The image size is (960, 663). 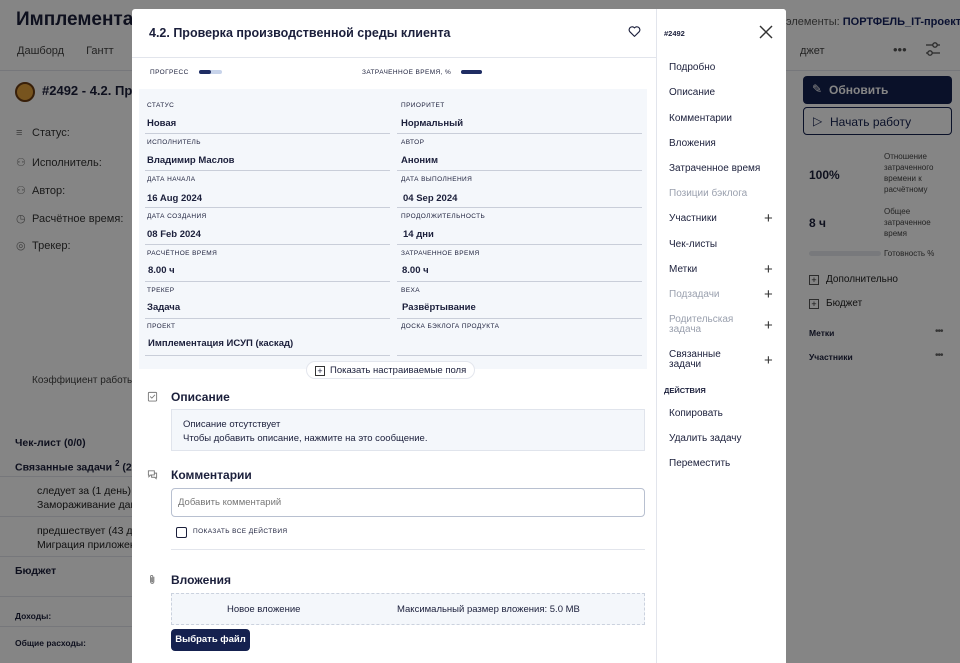 I want to click on description-empty: Описание отсутствует, so click(x=232, y=424).